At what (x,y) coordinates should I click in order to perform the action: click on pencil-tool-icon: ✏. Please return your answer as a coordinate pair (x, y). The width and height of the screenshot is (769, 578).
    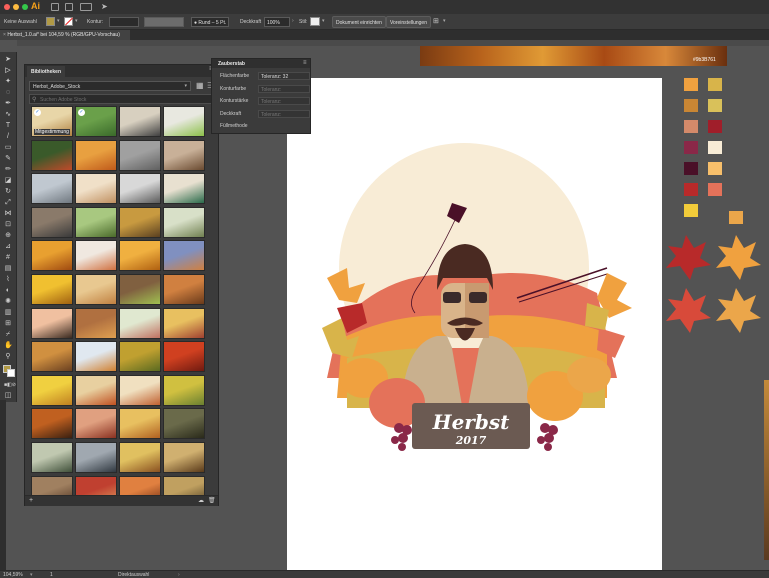
    Looking at the image, I should click on (8, 169).